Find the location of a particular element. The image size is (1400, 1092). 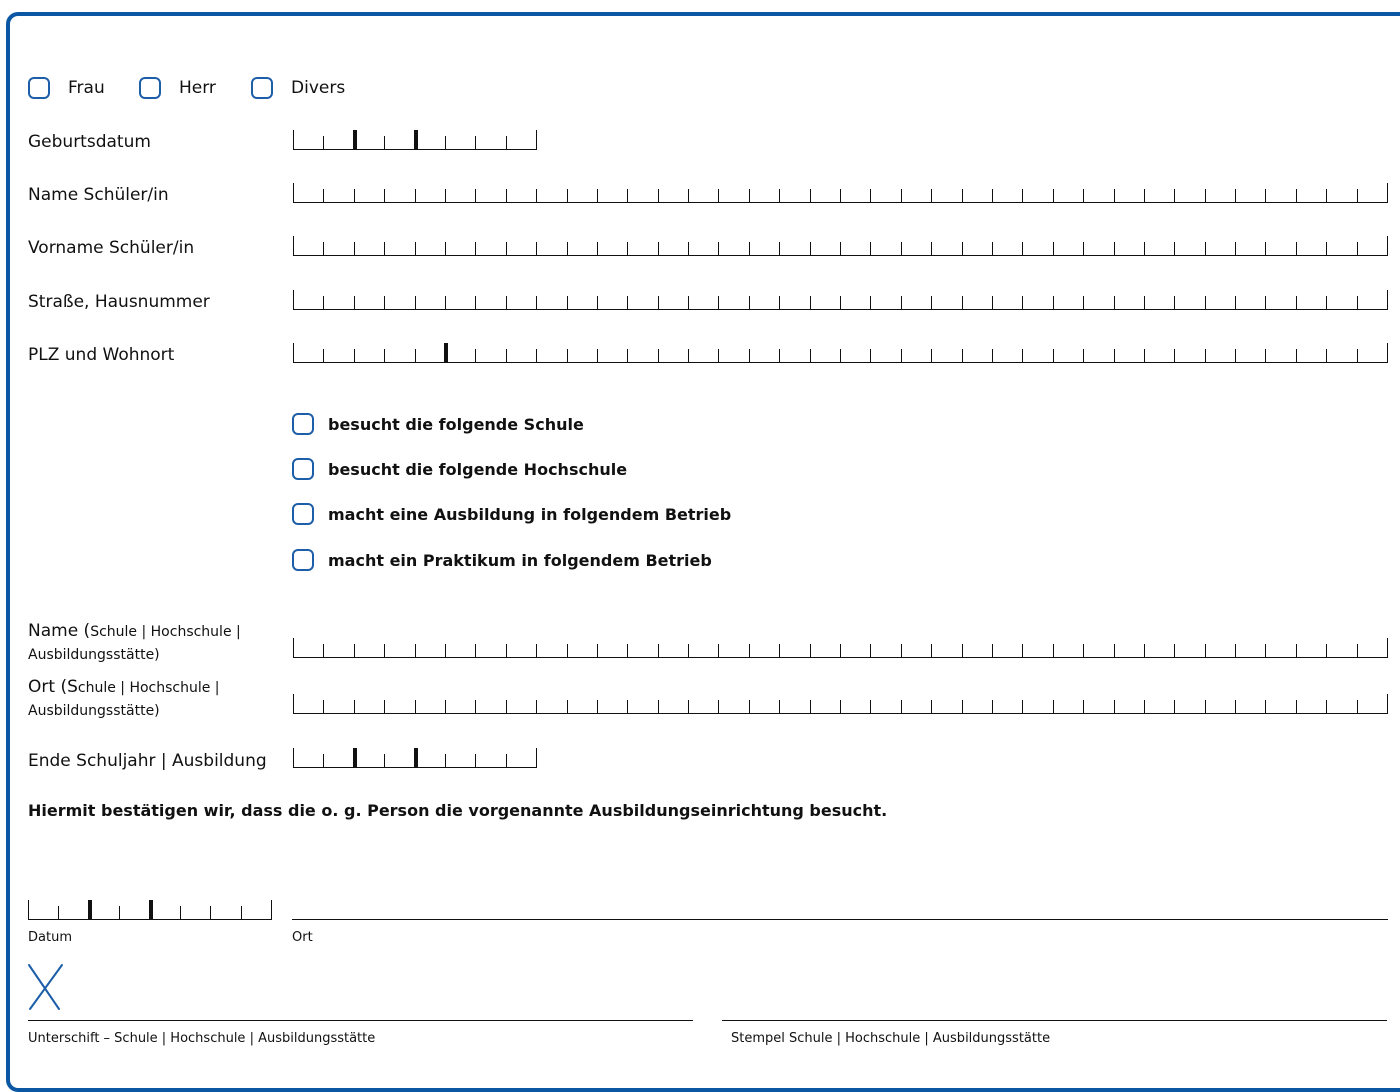

institution-place-input is located at coordinates (840, 704).